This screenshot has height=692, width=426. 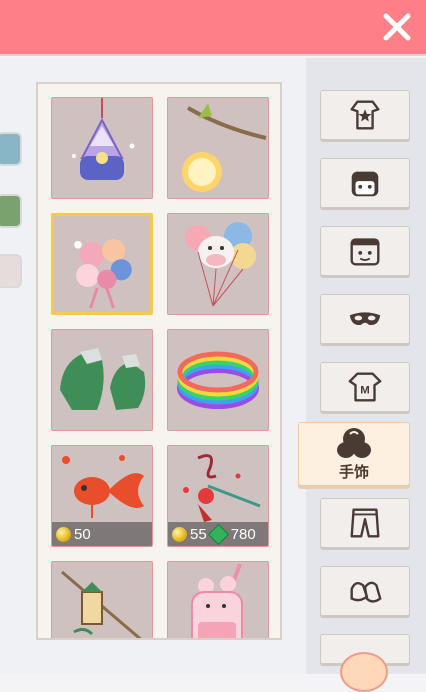 I want to click on category-hand-accessory: 手饰, so click(x=354, y=454).